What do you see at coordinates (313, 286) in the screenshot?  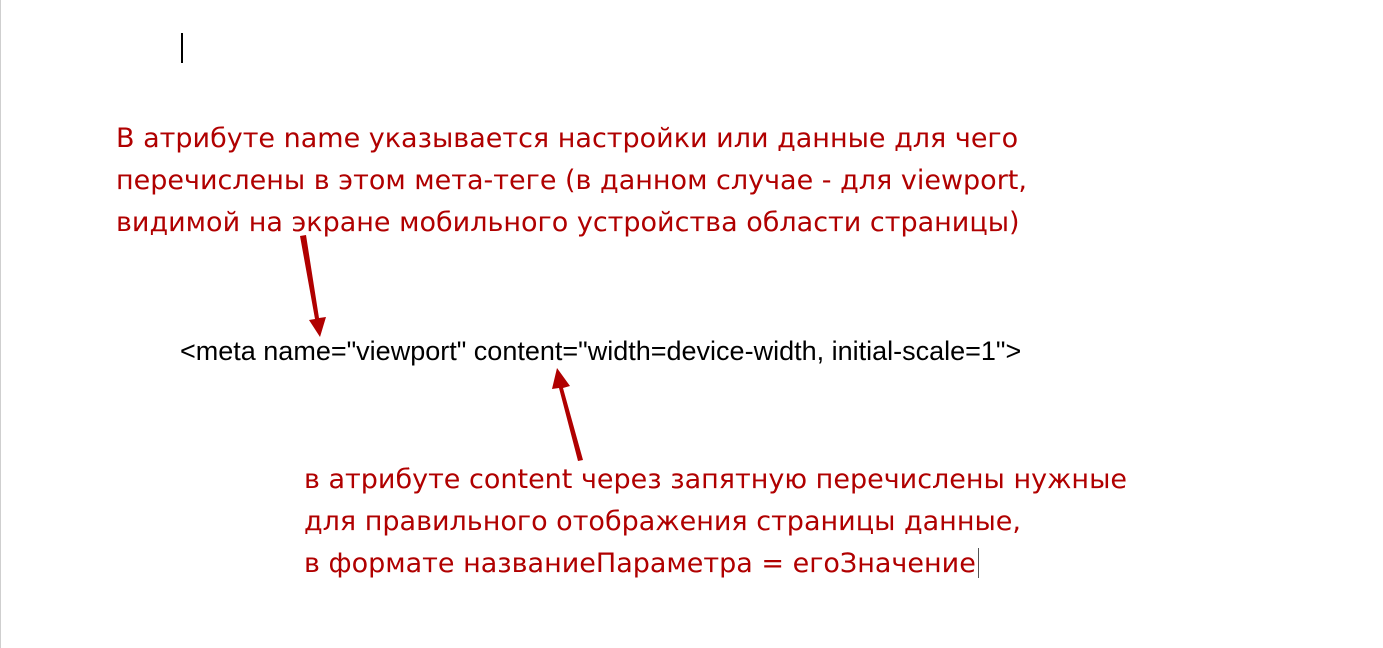 I see `arrow-to-name-attribute` at bounding box center [313, 286].